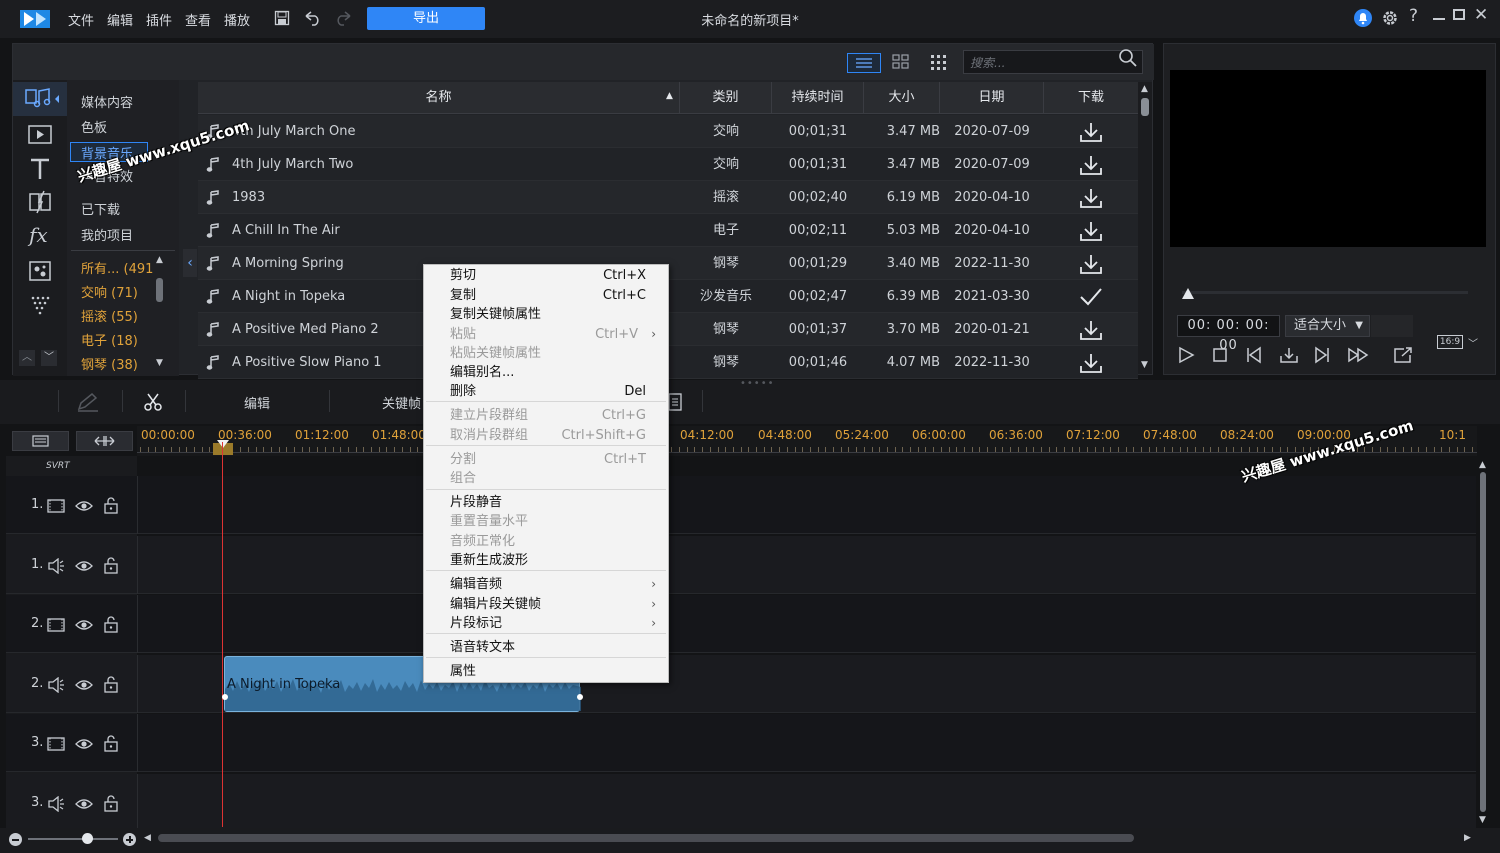  Describe the element at coordinates (117, 267) in the screenshot. I see `genre-all: 所有... (491` at that location.